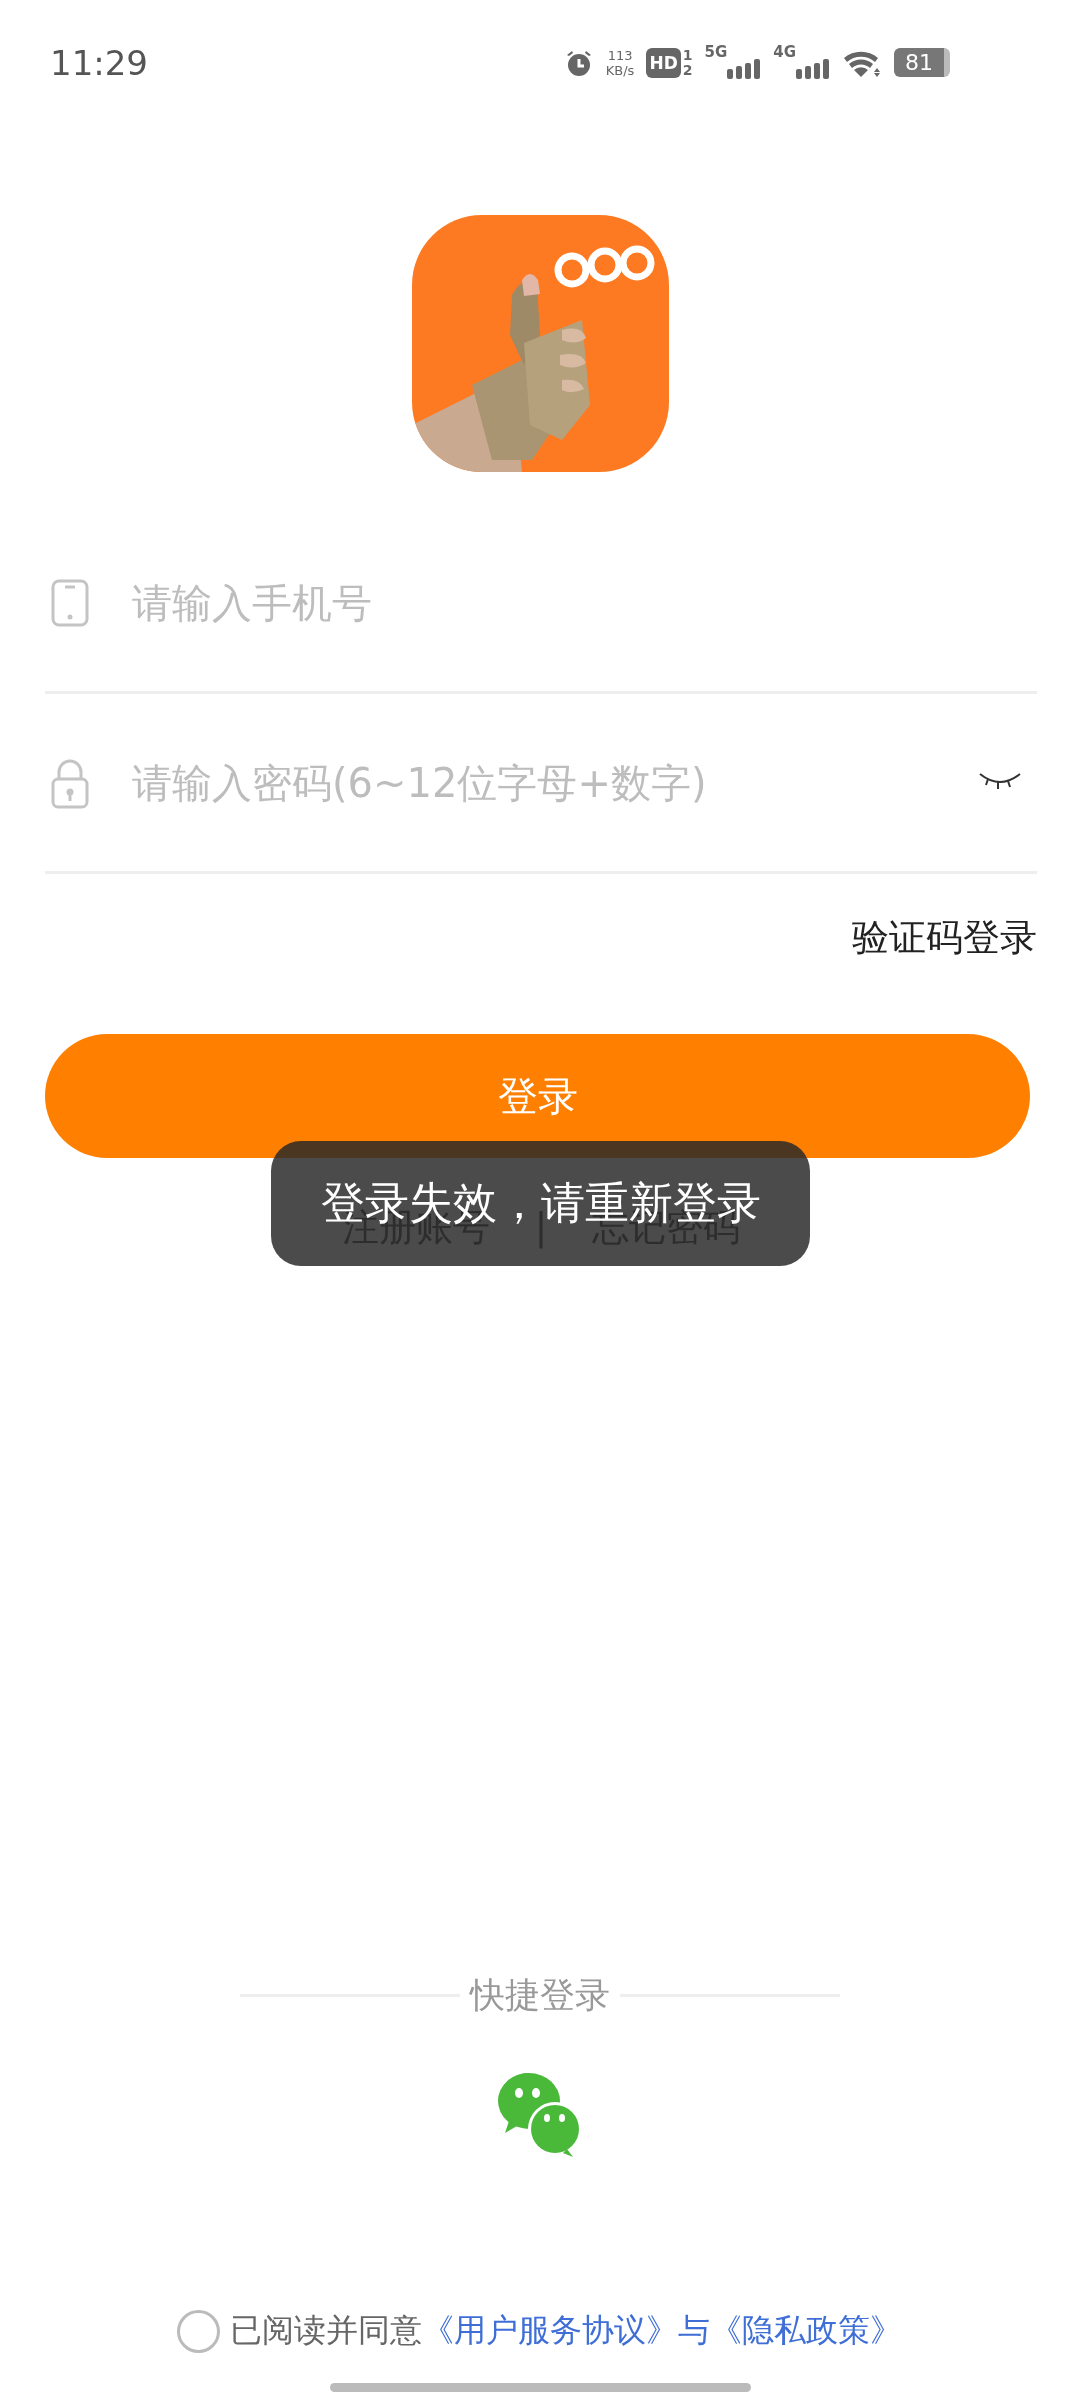 Image resolution: width=1080 pixels, height=2408 pixels. What do you see at coordinates (784, 51) in the screenshot?
I see `network-type: 4G` at bounding box center [784, 51].